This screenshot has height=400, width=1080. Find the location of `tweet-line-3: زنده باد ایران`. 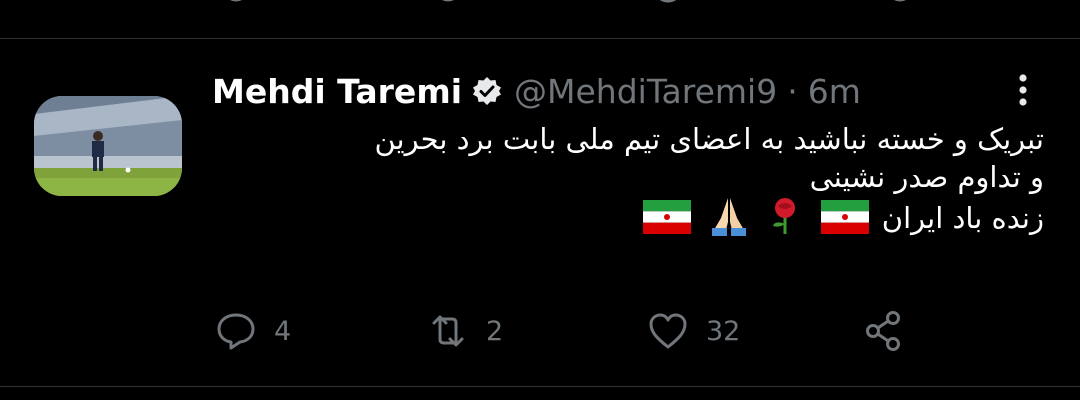

tweet-line-3: زنده باد ایران is located at coordinates (624, 216).